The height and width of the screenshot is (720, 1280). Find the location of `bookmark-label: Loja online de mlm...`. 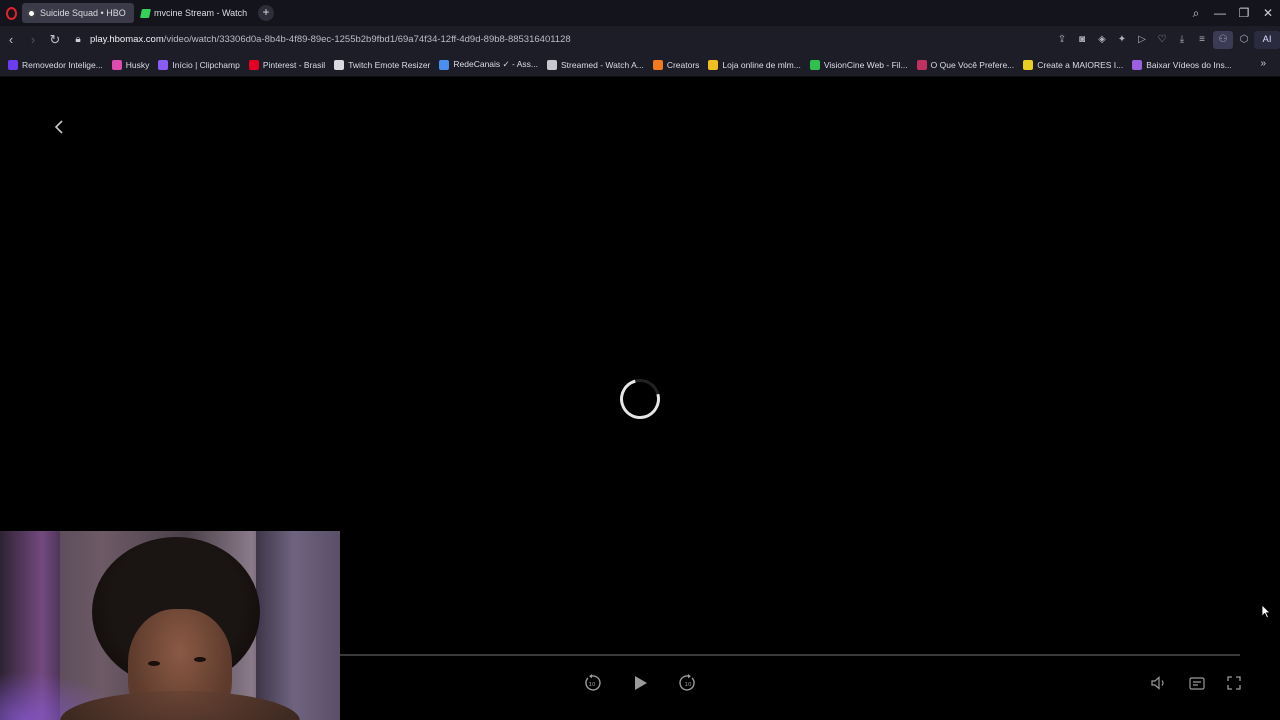

bookmark-label: Loja online de mlm... is located at coordinates (761, 64).